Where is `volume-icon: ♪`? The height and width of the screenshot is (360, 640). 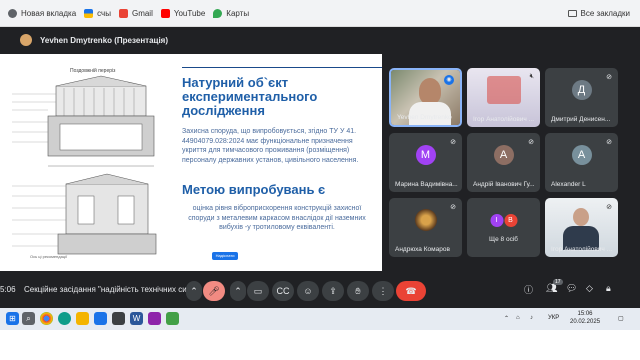
volume-icon: ♪ is located at coordinates (531, 318).